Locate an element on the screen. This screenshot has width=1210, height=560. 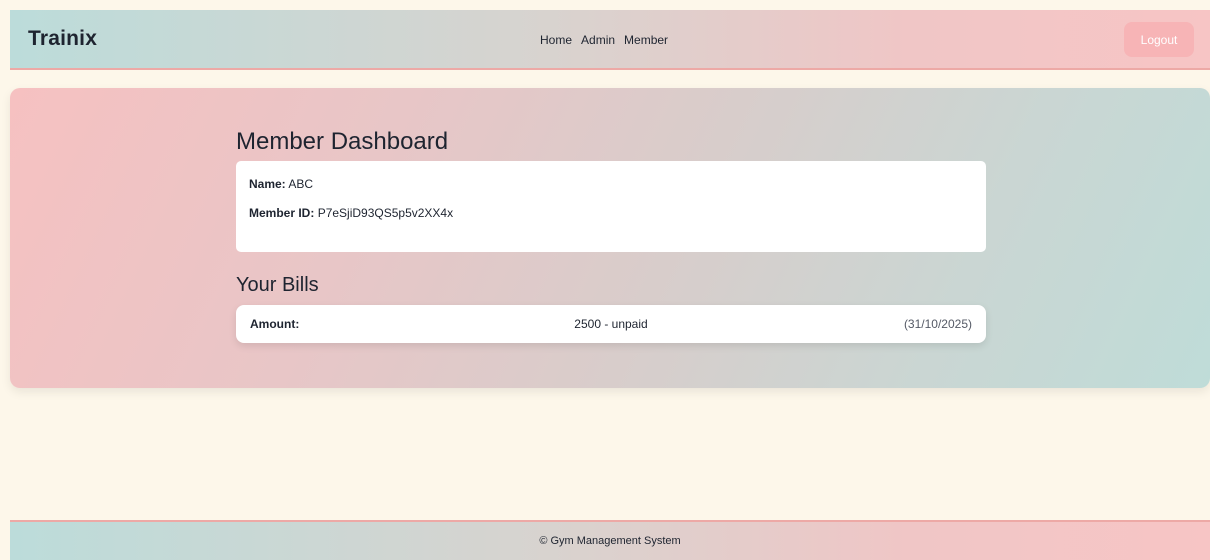
navbar: Trainix Home Admin Member Logout is located at coordinates (610, 40).